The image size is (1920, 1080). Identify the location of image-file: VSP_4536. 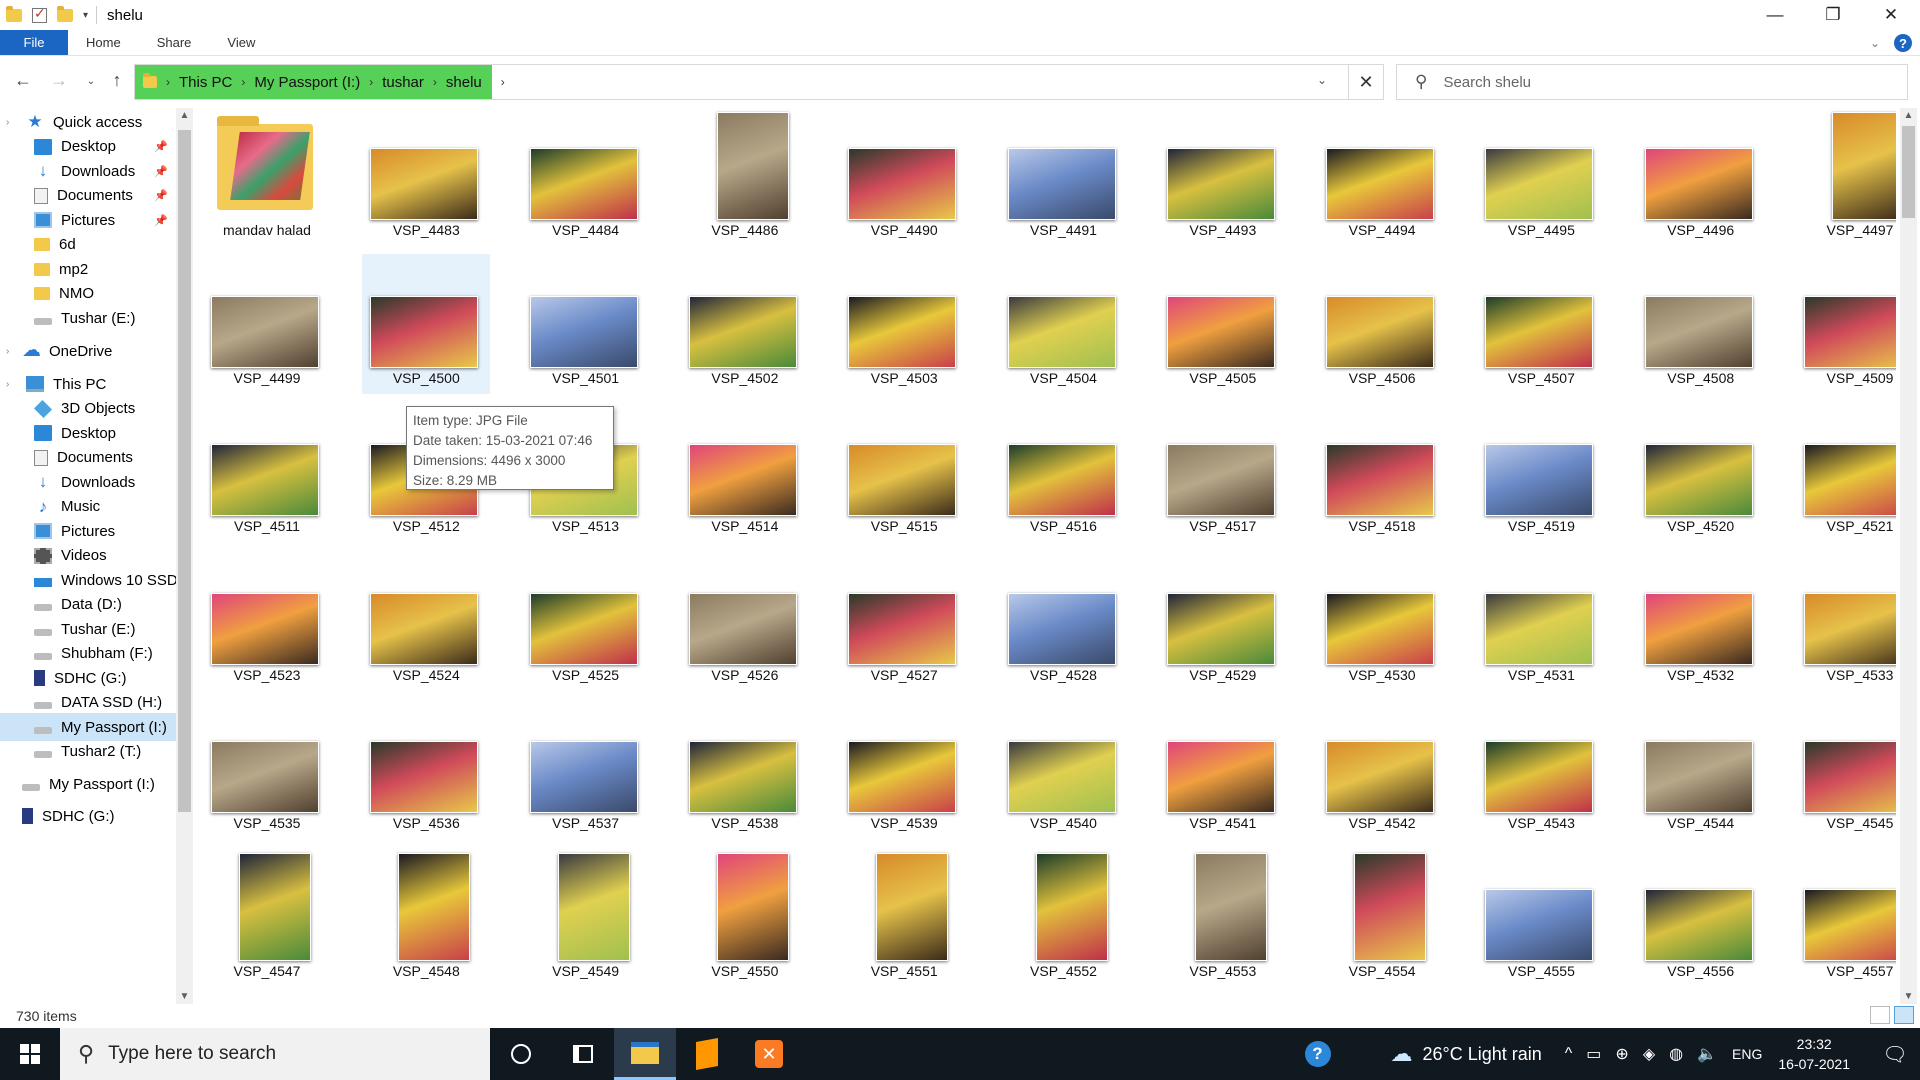
(426, 769).